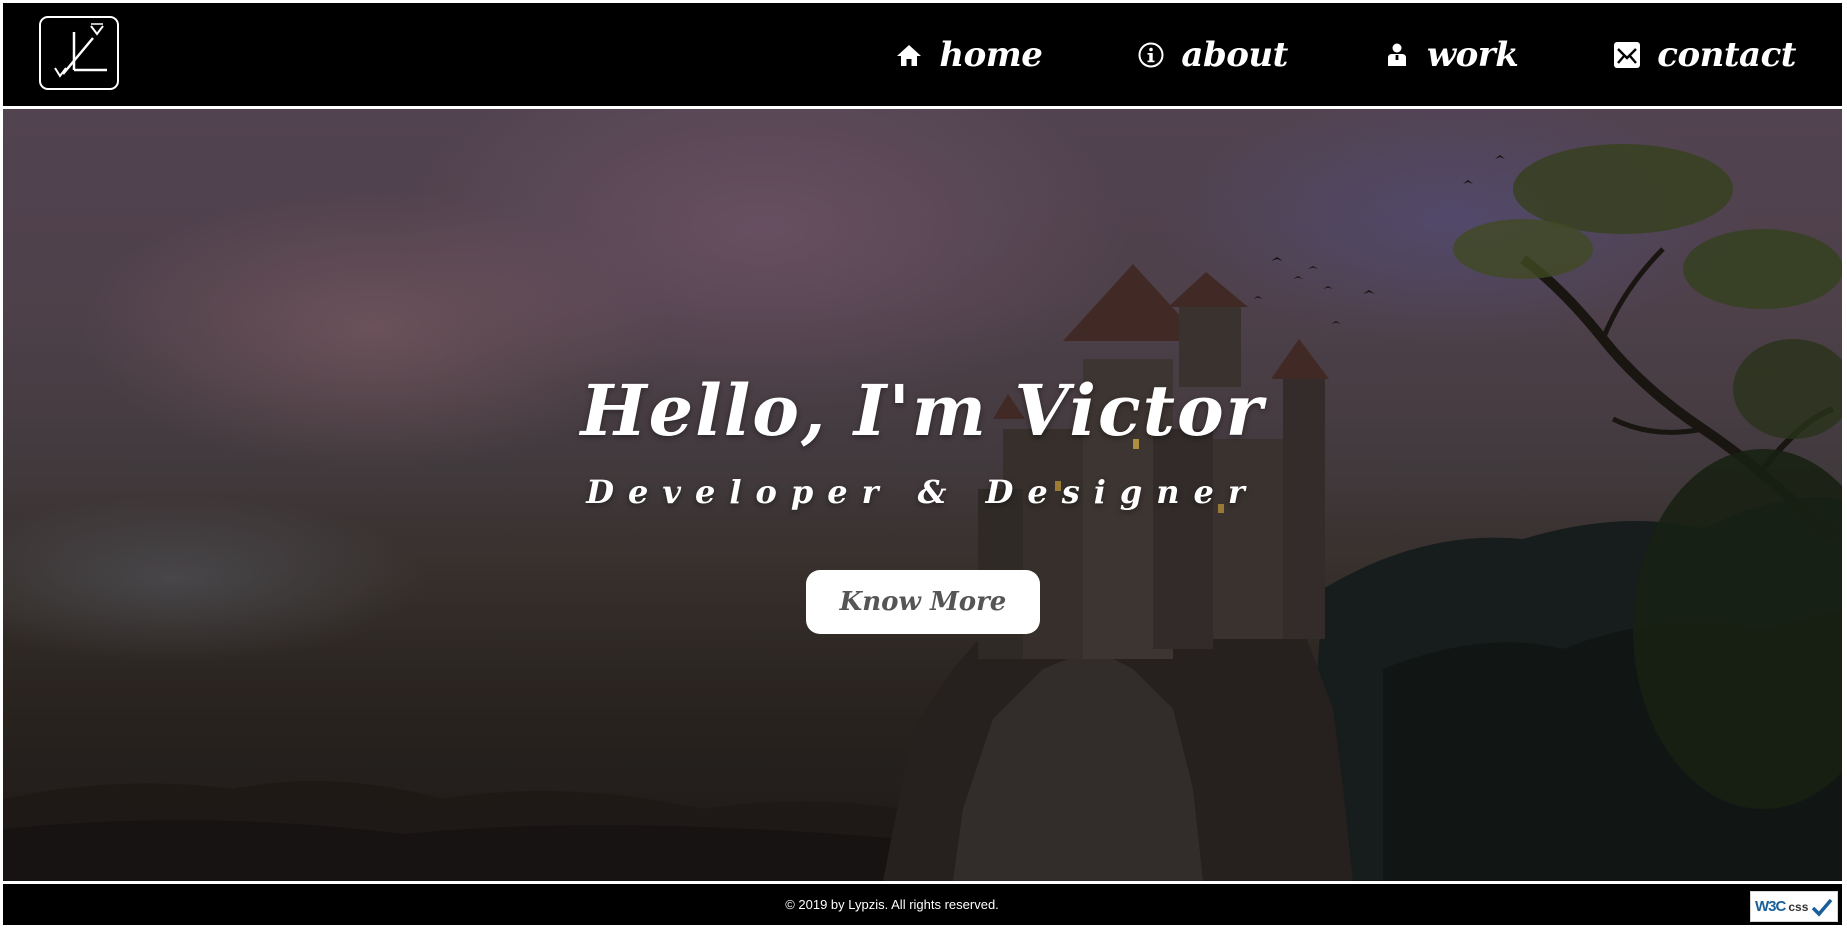 This screenshot has width=1847, height=928. Describe the element at coordinates (1627, 54) in the screenshot. I see `envelope-icon` at that location.